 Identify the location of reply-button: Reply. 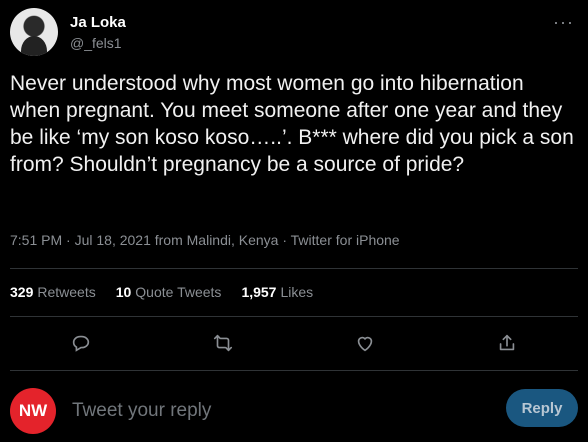
(542, 408).